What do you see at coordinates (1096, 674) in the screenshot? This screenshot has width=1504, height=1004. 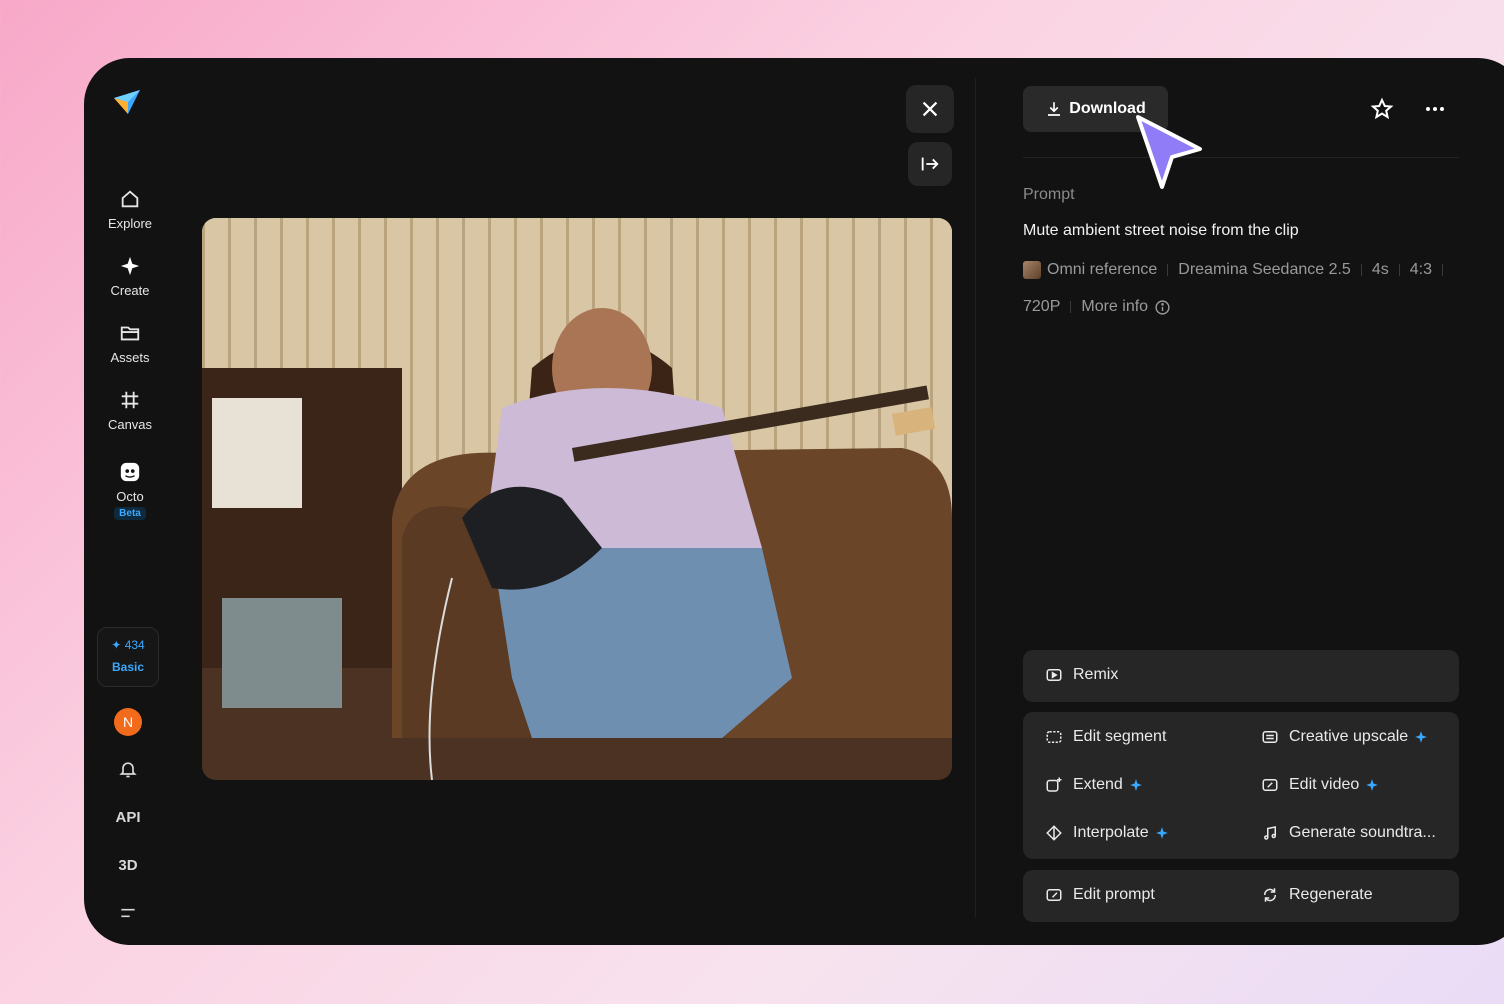 I see `remix-label: Remix` at bounding box center [1096, 674].